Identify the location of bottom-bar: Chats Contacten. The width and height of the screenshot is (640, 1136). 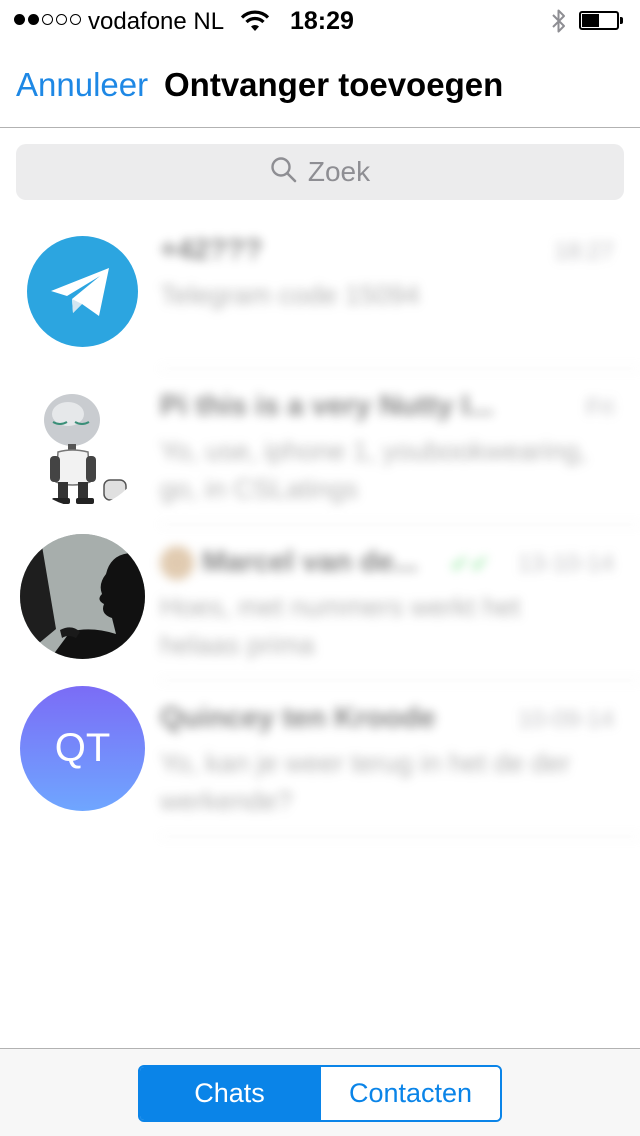
(320, 1092).